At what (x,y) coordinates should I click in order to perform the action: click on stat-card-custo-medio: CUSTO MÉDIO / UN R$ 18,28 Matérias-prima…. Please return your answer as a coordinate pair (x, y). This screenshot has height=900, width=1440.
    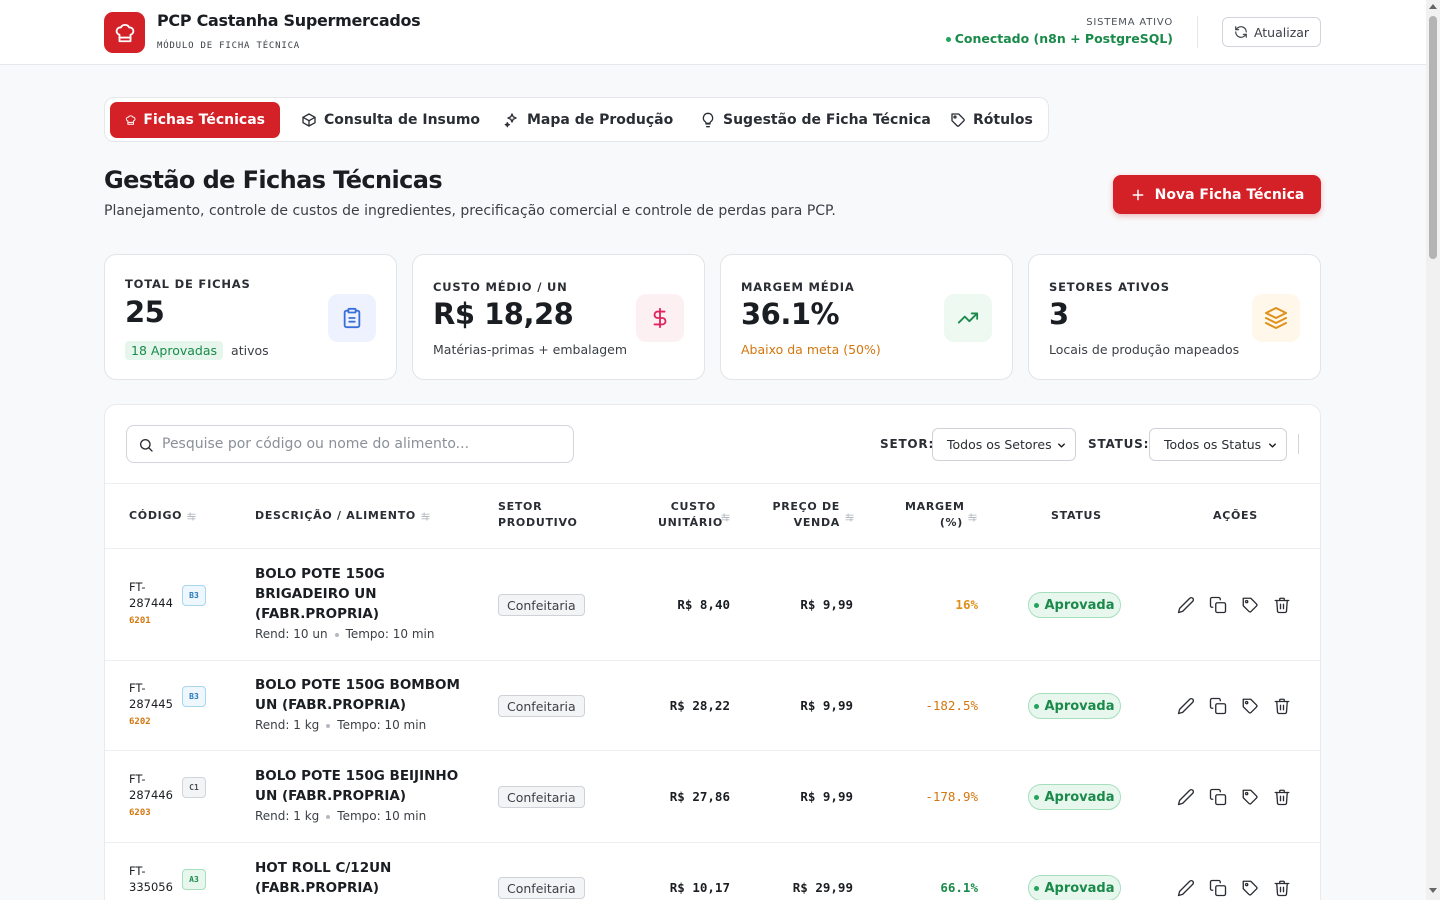
    Looking at the image, I should click on (558, 317).